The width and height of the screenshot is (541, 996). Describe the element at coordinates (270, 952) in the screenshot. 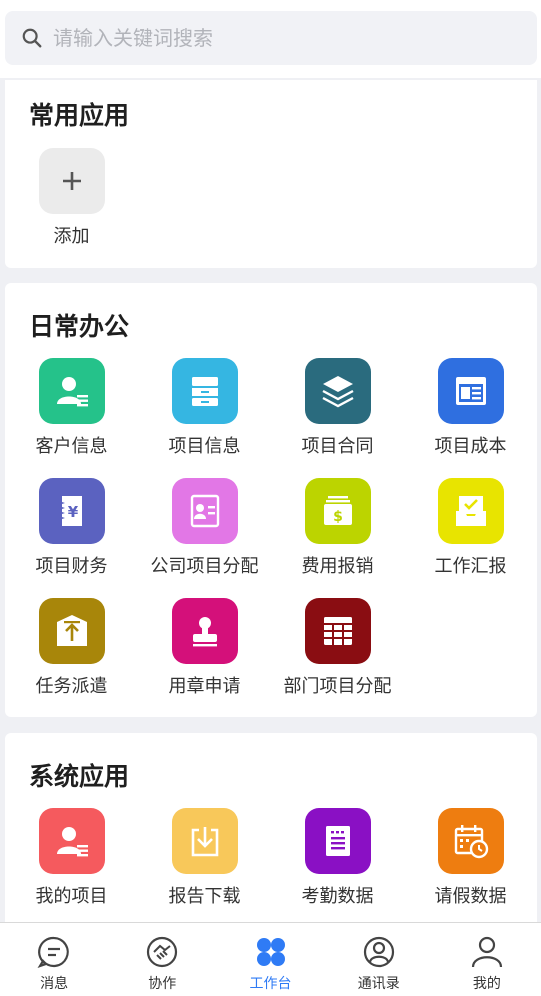

I see `workbench-icon` at that location.